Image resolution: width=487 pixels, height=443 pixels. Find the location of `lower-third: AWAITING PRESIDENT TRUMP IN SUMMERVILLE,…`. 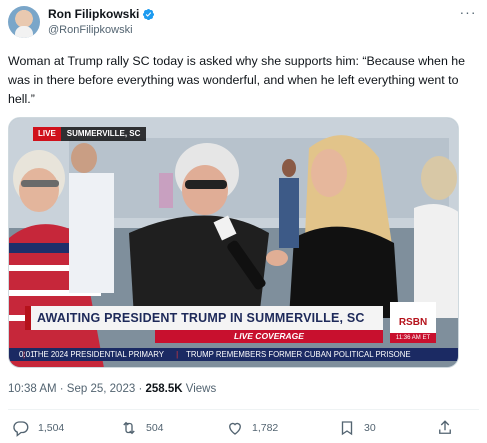

lower-third: AWAITING PRESIDENT TRUMP IN SUMMERVILLE,… is located at coordinates (204, 324).